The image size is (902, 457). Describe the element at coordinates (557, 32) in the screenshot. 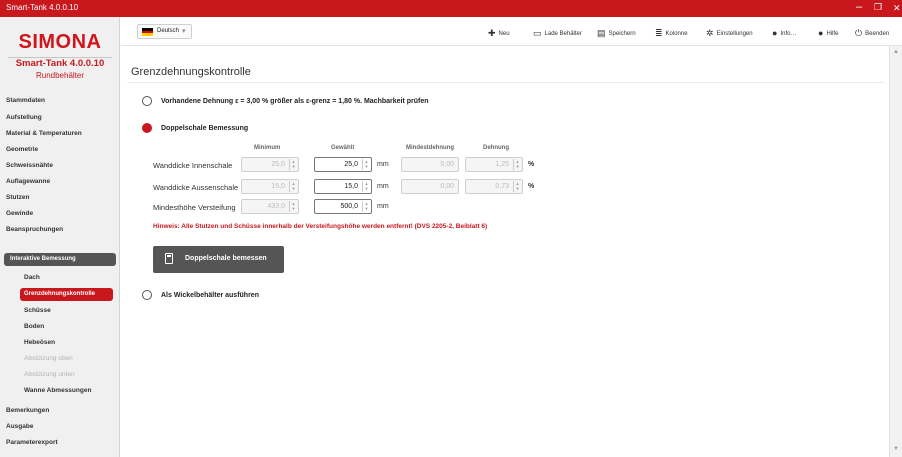

I see `load-tank-button: ▭ Lade Behälter` at that location.